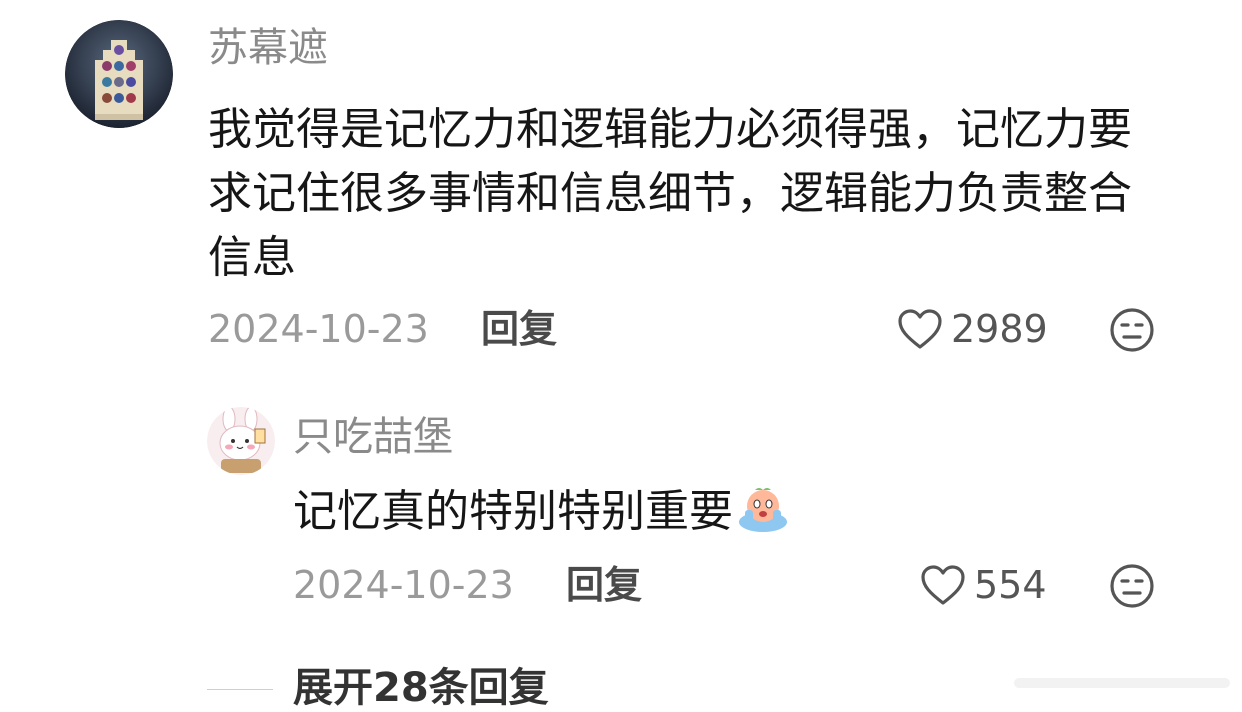  I want to click on like-button: 2989, so click(972, 329).